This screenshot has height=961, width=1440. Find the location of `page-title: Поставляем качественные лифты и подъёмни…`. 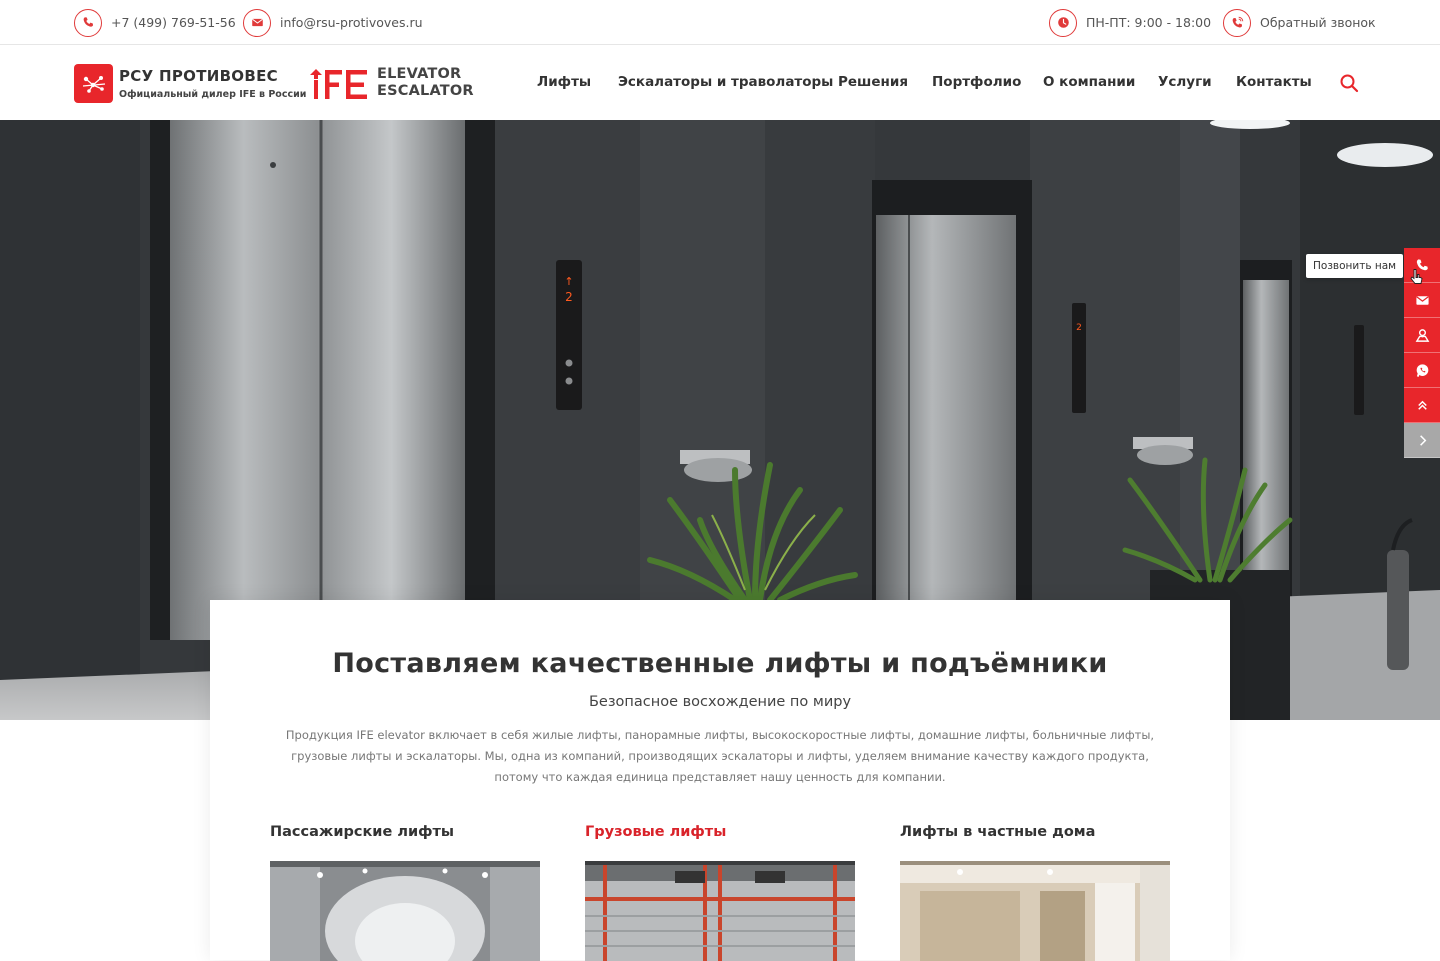

page-title: Поставляем качественные лифты и подъёмни… is located at coordinates (720, 663).